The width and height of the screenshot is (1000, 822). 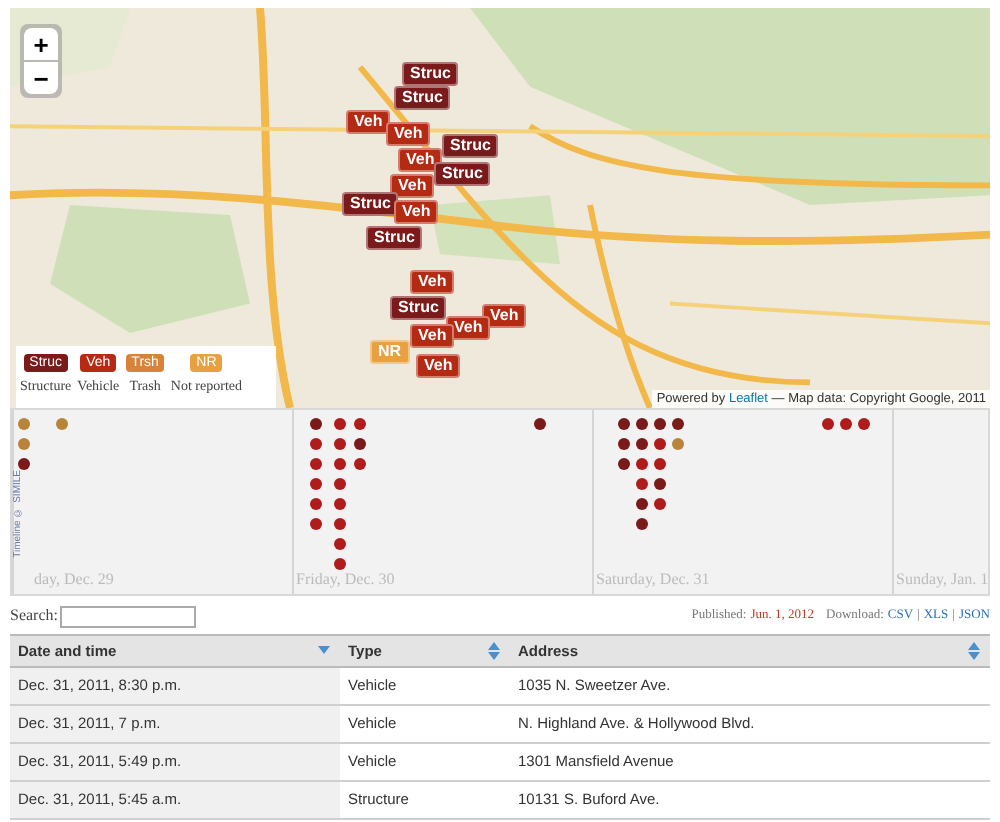 I want to click on zoom-in-button: +, so click(x=41, y=44).